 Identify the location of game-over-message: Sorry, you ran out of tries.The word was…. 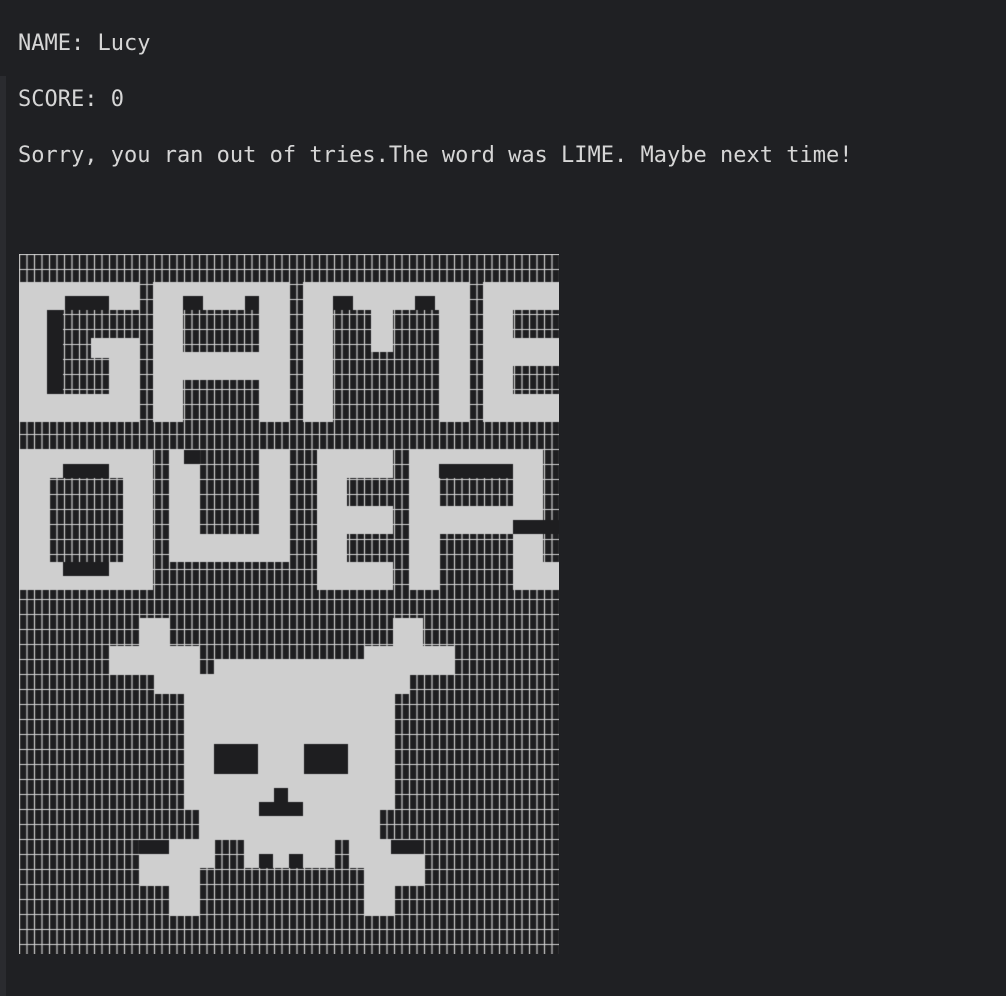
(435, 155).